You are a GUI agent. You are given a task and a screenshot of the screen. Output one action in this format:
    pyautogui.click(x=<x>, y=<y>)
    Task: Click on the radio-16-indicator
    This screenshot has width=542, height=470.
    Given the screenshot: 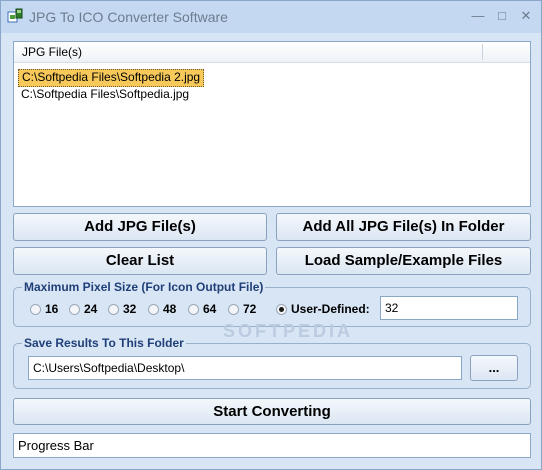 What is the action you would take?
    pyautogui.click(x=35, y=309)
    